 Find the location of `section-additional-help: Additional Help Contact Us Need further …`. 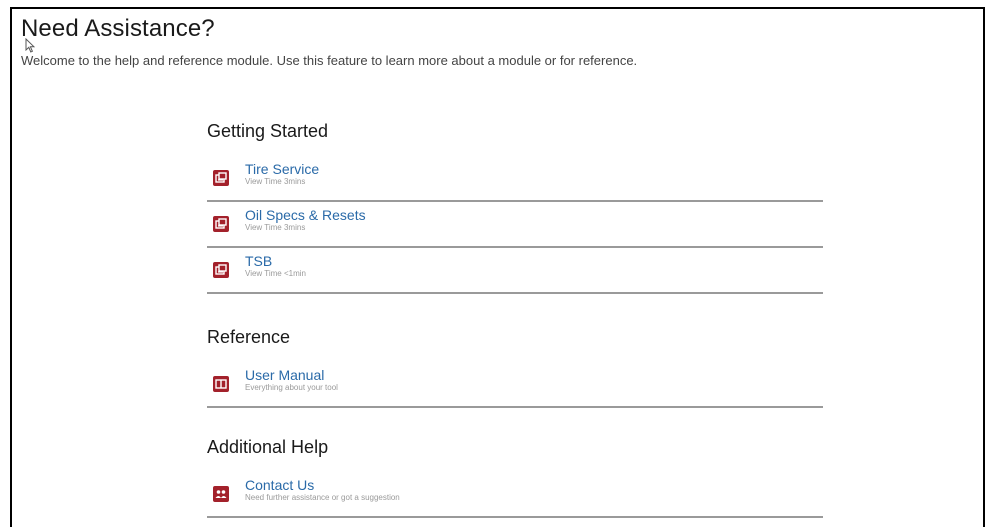

section-additional-help: Additional Help Contact Us Need further … is located at coordinates (515, 475).